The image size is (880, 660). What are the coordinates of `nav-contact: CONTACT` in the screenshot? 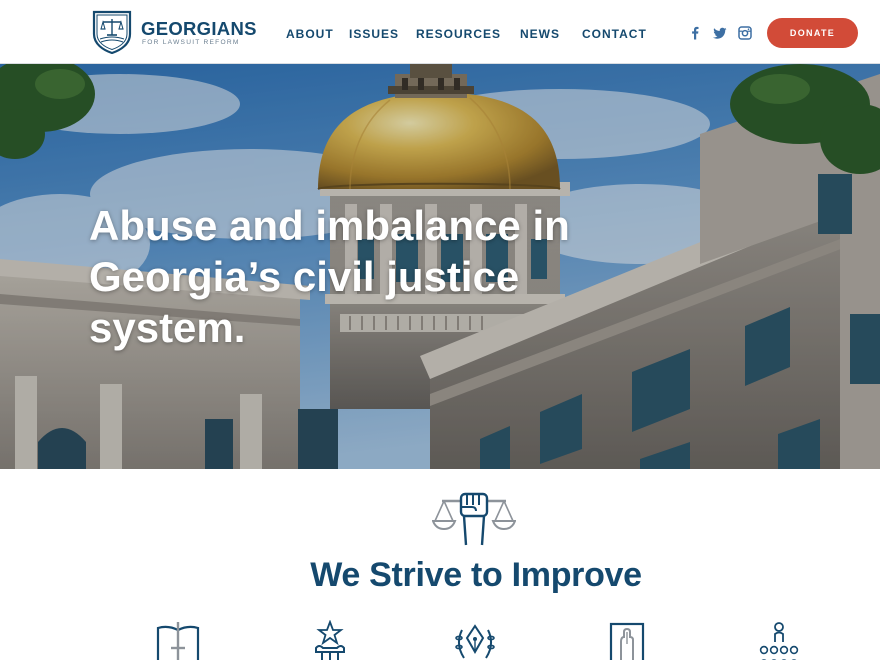 It's located at (614, 34).